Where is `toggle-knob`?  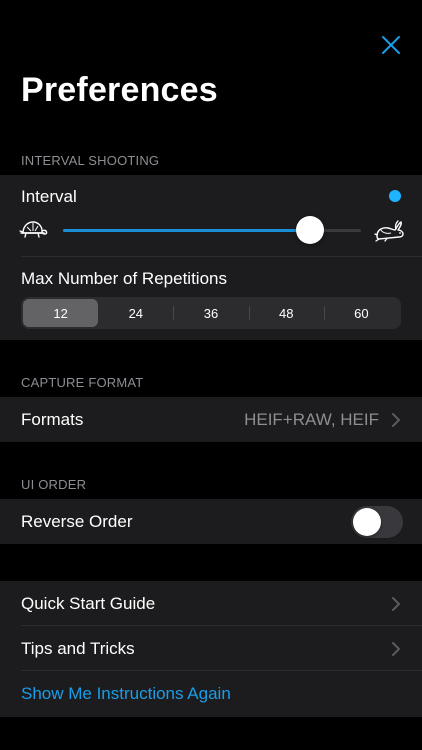
toggle-knob is located at coordinates (367, 522).